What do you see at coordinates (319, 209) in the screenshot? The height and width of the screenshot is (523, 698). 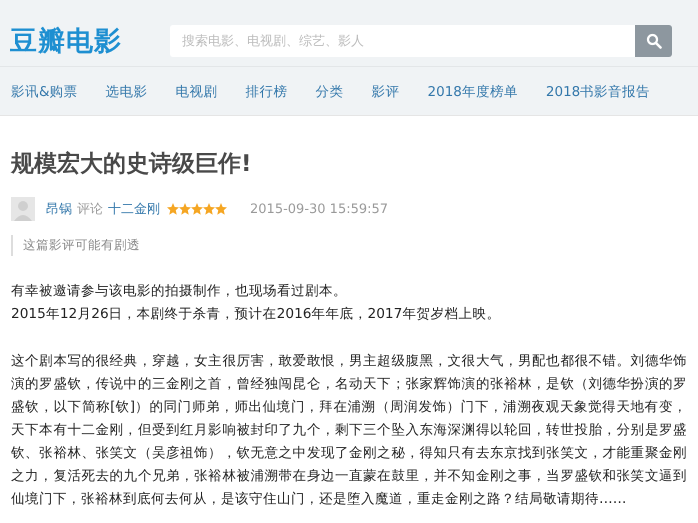 I see `review-date: 2015-09-30 15:59:57` at bounding box center [319, 209].